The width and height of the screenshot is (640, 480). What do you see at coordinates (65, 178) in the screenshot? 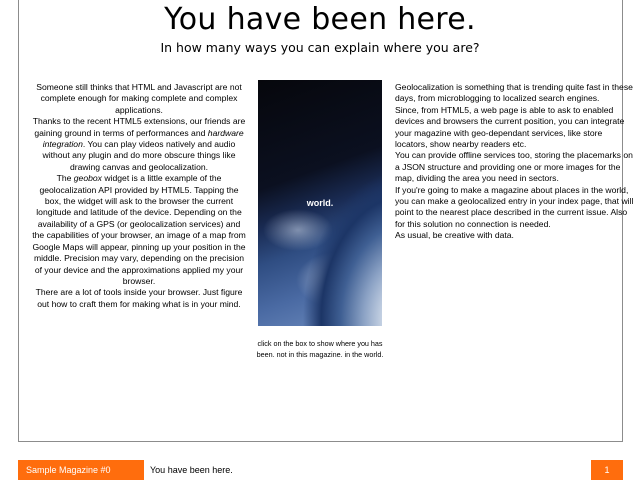
I see `left-paragraph-3-text-a: The` at bounding box center [65, 178].